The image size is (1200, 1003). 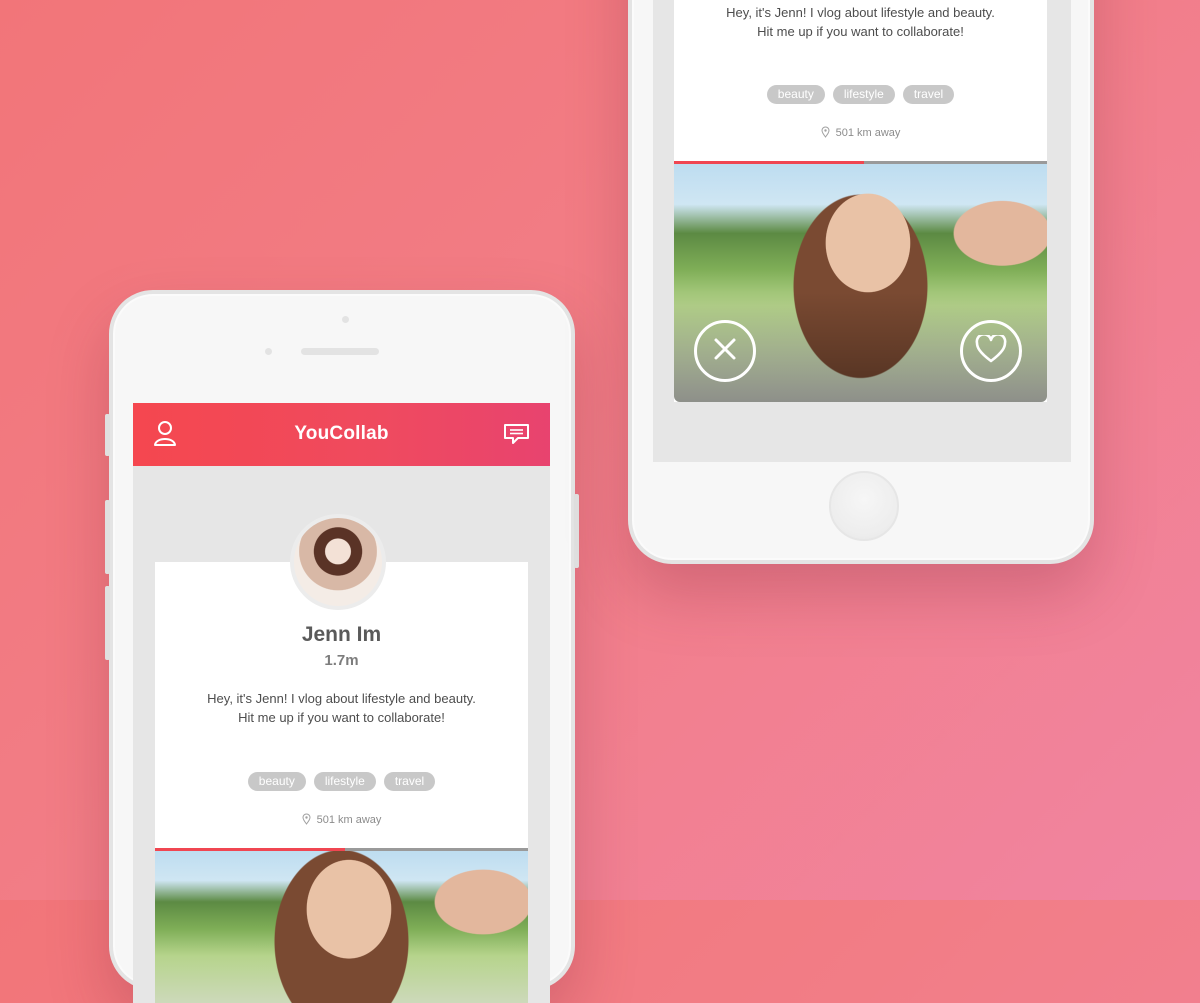 I want to click on heart-icon, so click(x=991, y=350).